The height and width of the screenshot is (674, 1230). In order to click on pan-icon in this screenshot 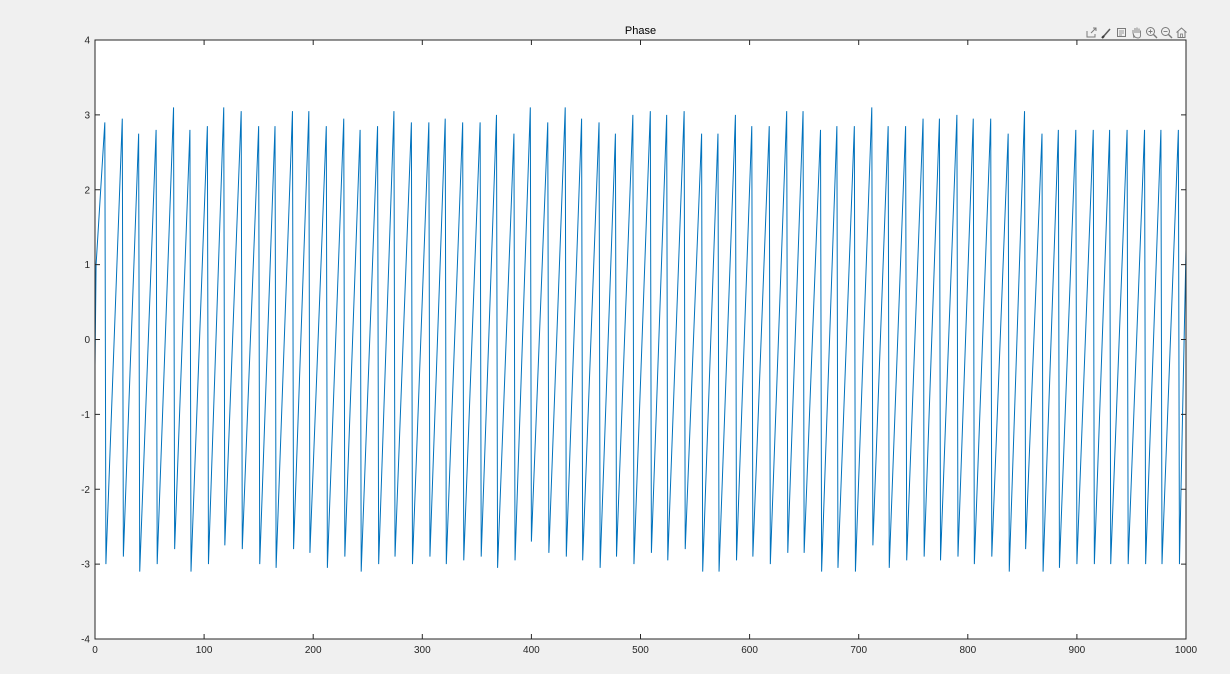, I will do `click(1136, 32)`.